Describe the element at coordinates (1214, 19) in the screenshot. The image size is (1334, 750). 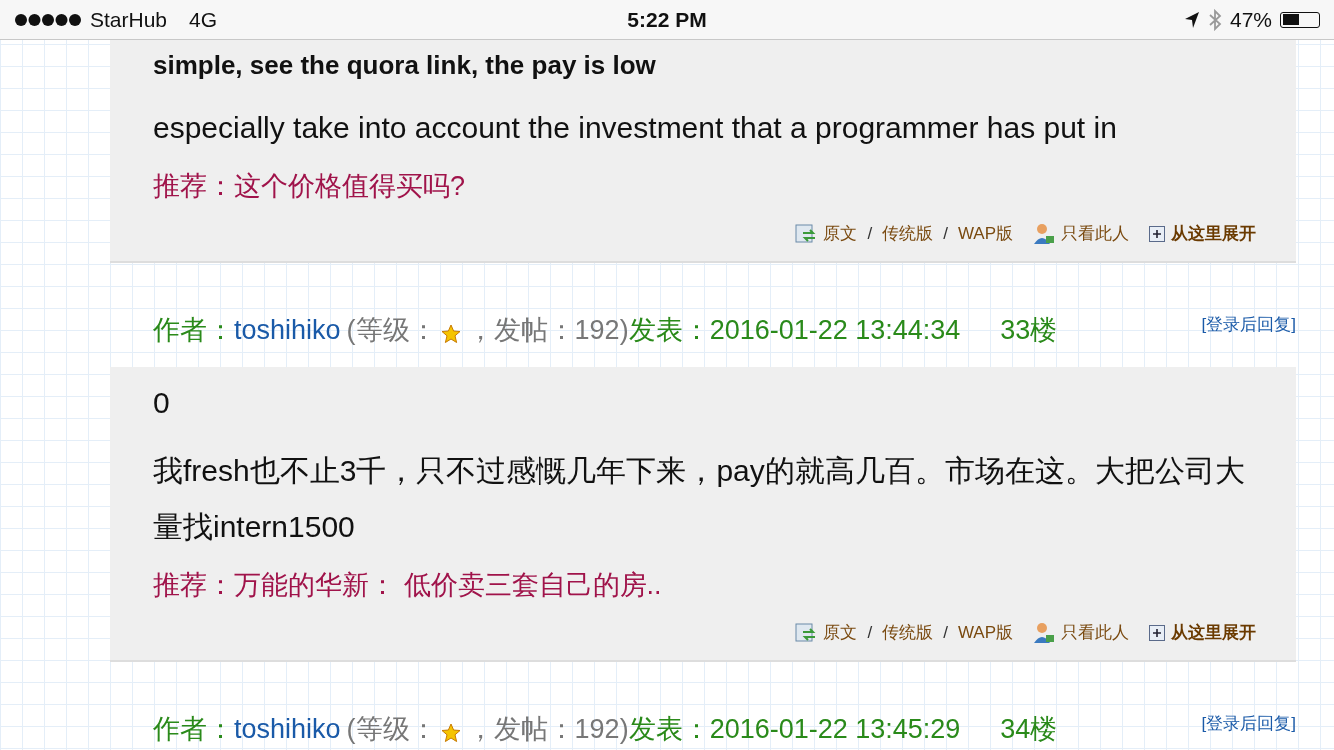
I see `bluetooth-icon` at that location.